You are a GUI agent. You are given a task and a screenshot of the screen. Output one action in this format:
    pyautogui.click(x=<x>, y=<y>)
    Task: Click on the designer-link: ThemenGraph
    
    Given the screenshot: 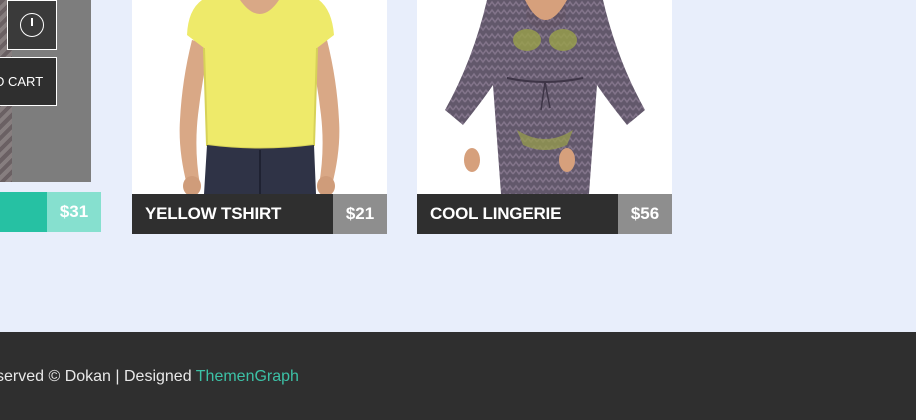 What is the action you would take?
    pyautogui.click(x=247, y=376)
    